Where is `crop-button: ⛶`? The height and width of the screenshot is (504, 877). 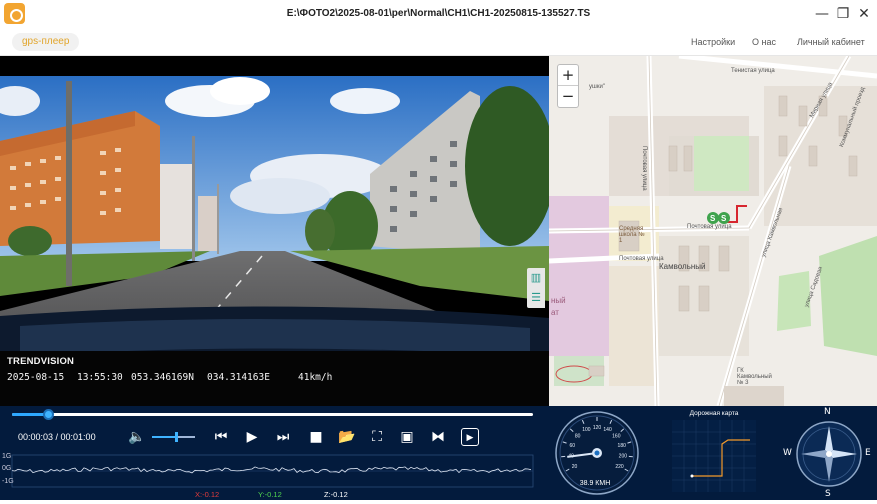 crop-button: ⛶ is located at coordinates (377, 437).